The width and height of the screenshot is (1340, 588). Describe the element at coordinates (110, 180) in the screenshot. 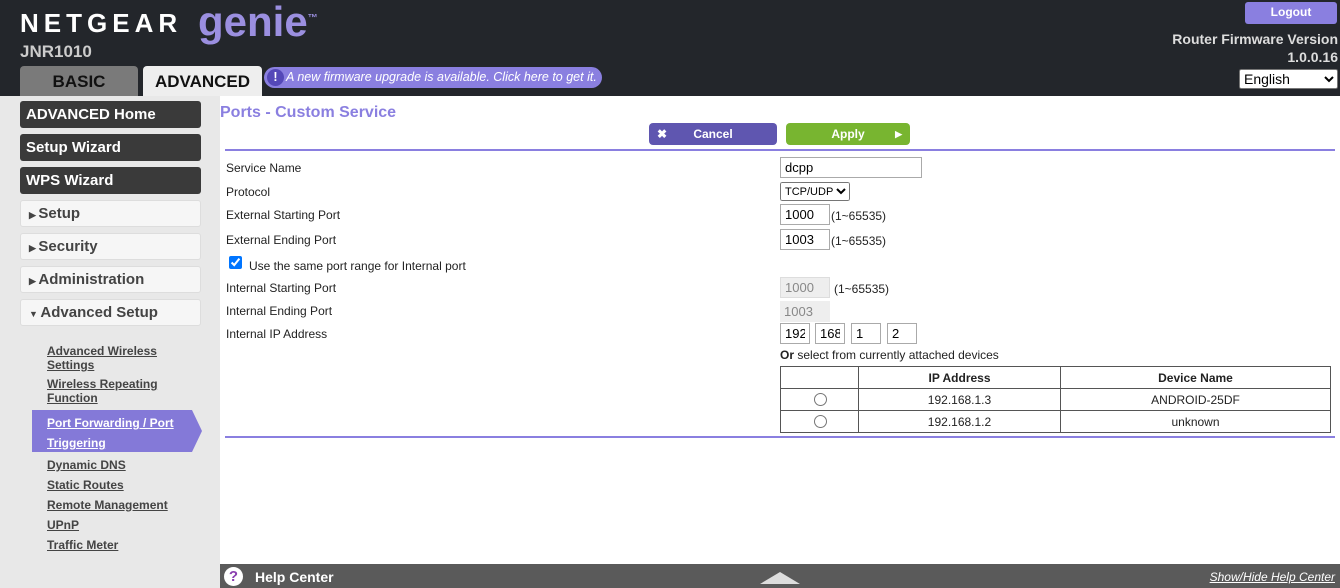

I see `sidebar-wps-wizard: WPS Wizard` at that location.